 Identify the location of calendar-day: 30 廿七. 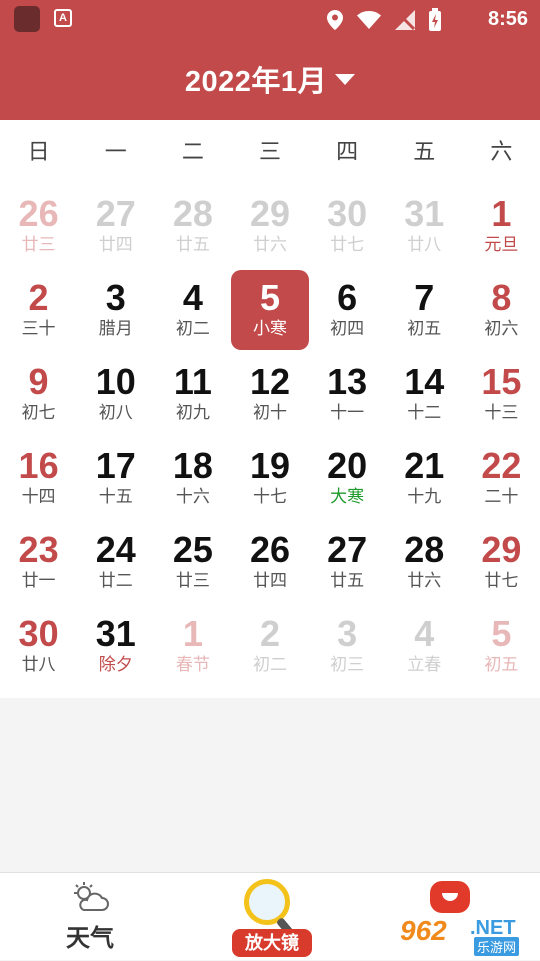
(347, 226).